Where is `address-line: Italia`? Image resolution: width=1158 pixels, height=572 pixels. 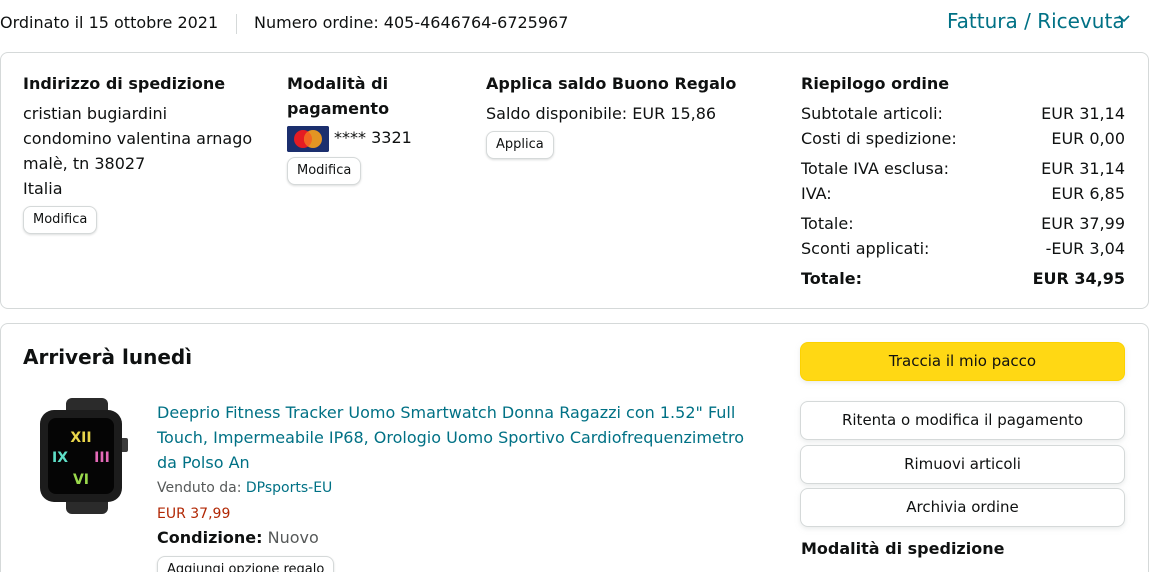
address-line: Italia is located at coordinates (43, 188).